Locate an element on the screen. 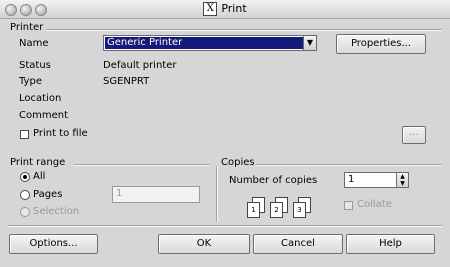 The width and height of the screenshot is (450, 267). printer-name-label: Name is located at coordinates (34, 43).